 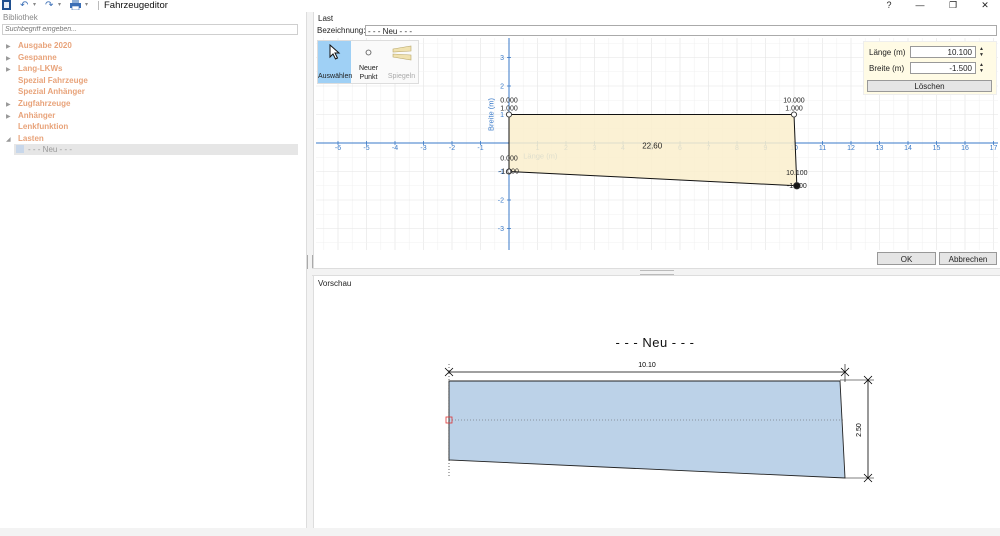 What do you see at coordinates (490, 114) in the screenshot?
I see `y-axis-label: Breite (m)` at bounding box center [490, 114].